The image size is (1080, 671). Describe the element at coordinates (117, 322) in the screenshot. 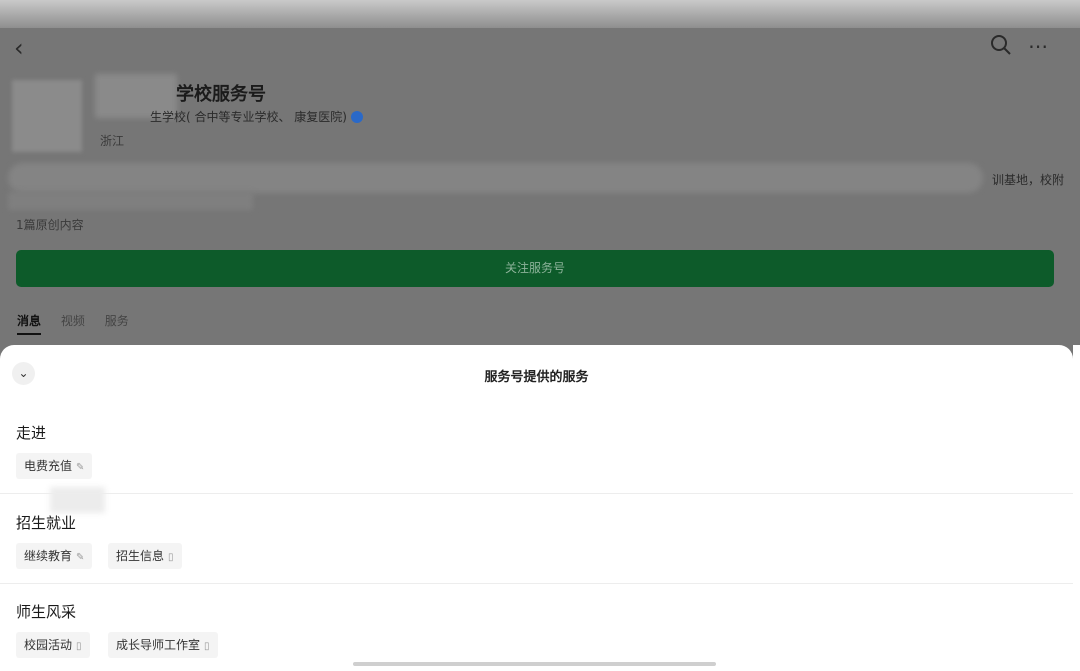

I see `tab-services: 服务` at that location.